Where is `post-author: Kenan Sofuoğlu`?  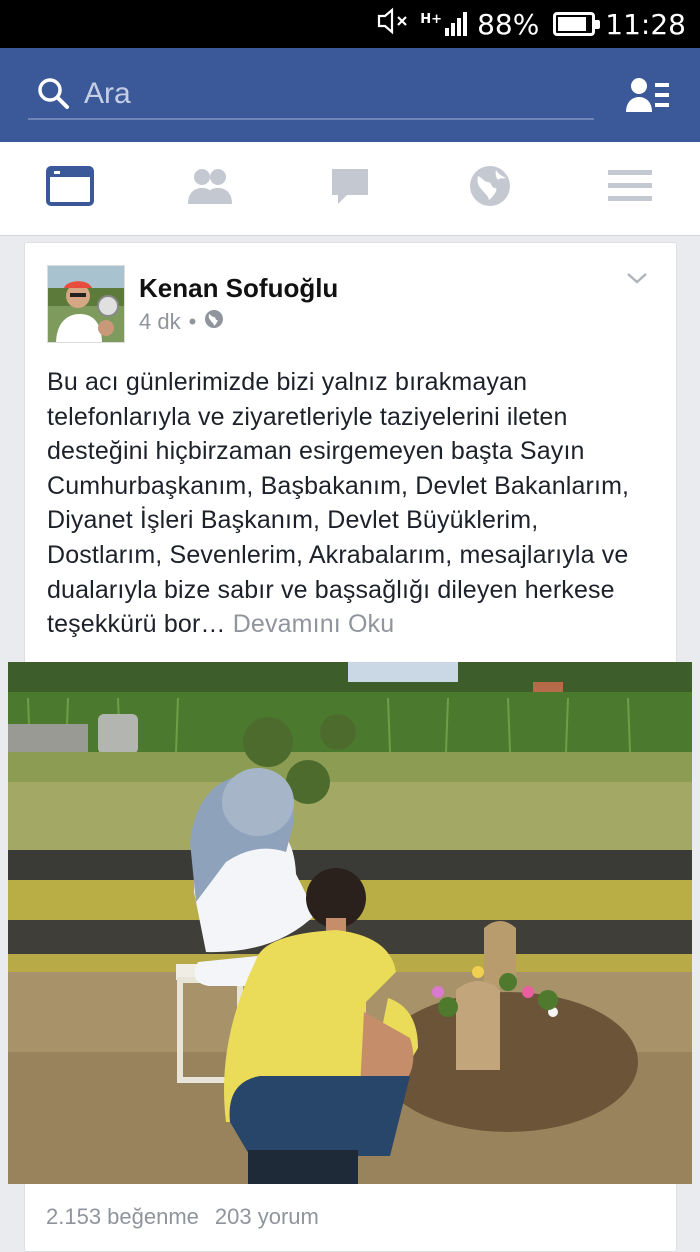
post-author: Kenan Sofuoğlu is located at coordinates (238, 288).